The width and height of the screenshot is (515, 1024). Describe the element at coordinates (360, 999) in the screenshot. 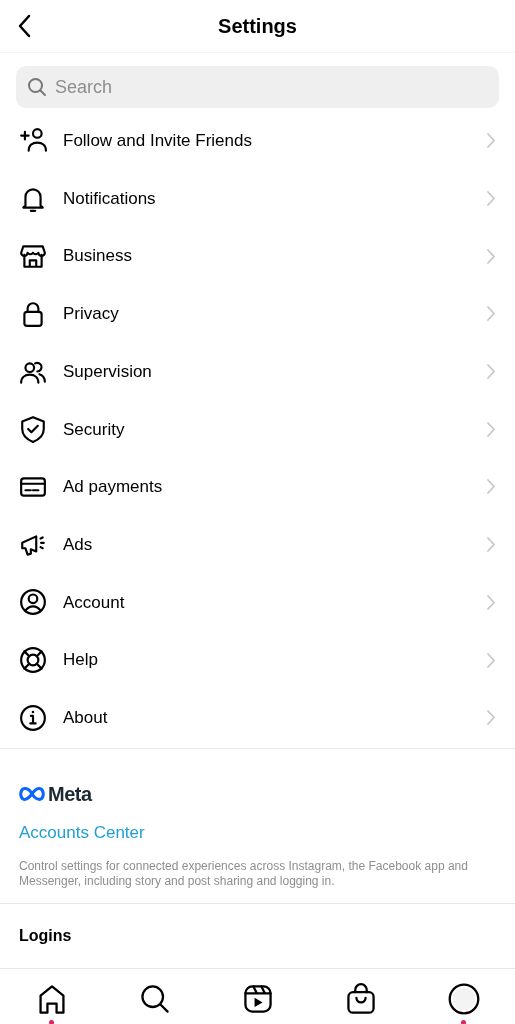

I see `shopping-bag-icon` at that location.